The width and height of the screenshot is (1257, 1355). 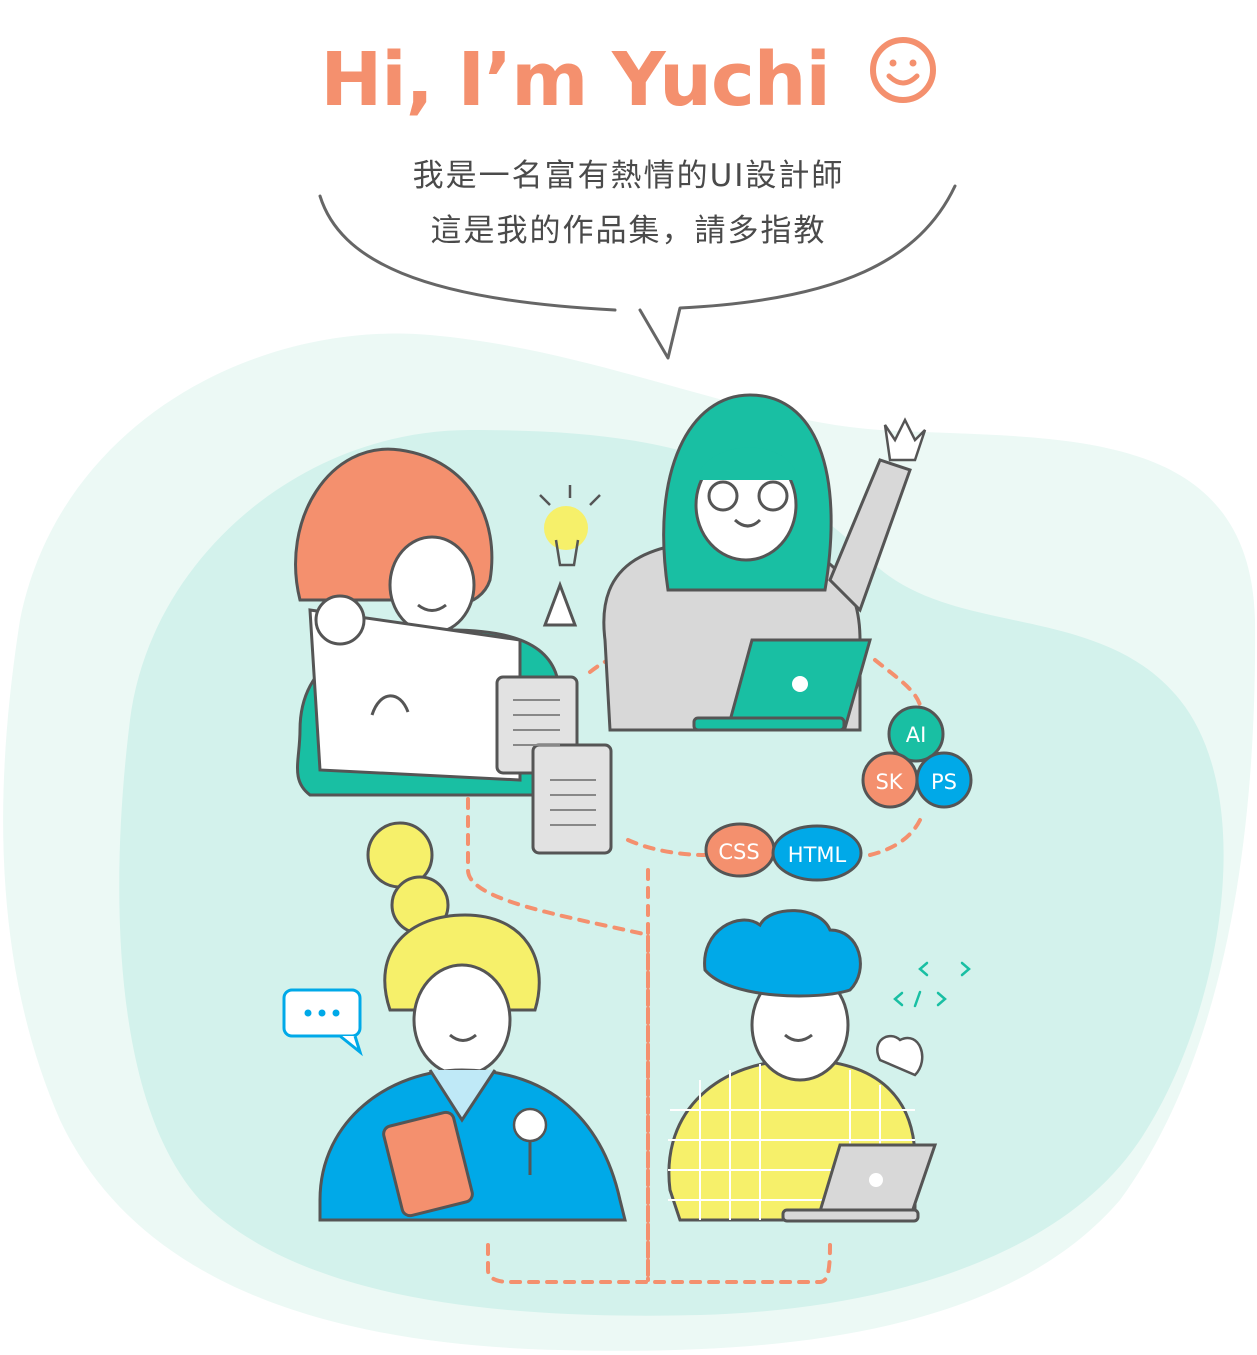 What do you see at coordinates (889, 782) in the screenshot?
I see `skill-label-sk: SK` at bounding box center [889, 782].